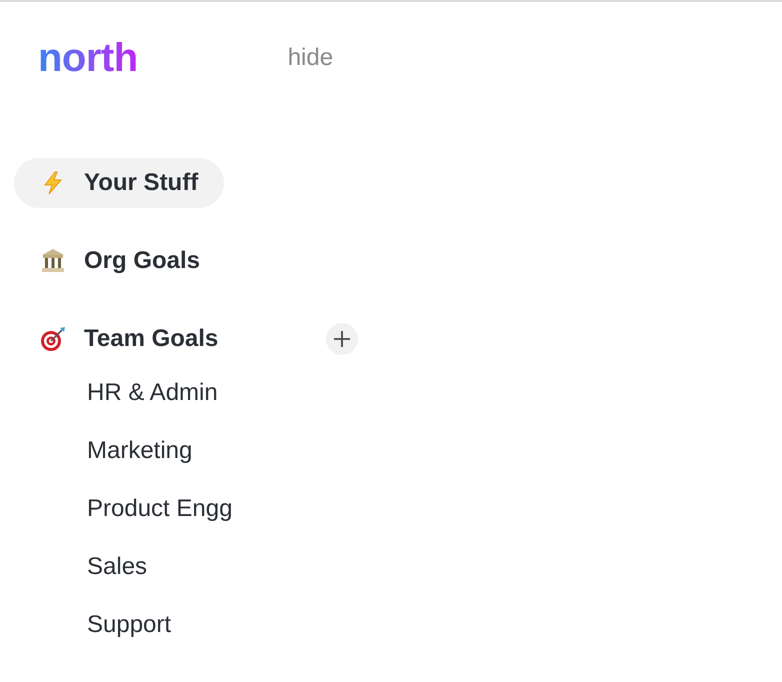 The width and height of the screenshot is (782, 682). I want to click on nav-subitem: Marketing, so click(240, 451).